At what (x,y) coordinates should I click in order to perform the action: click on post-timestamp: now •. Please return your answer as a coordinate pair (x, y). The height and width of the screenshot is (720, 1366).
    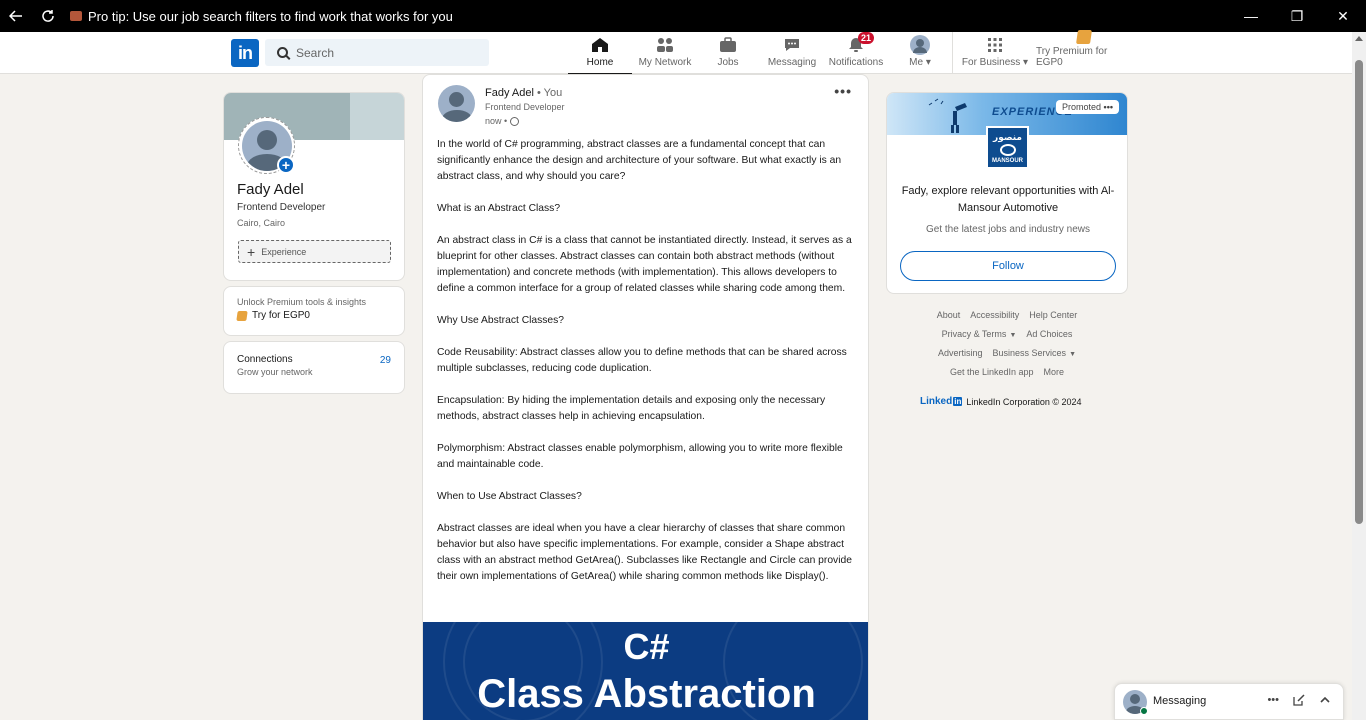
    Looking at the image, I should click on (502, 121).